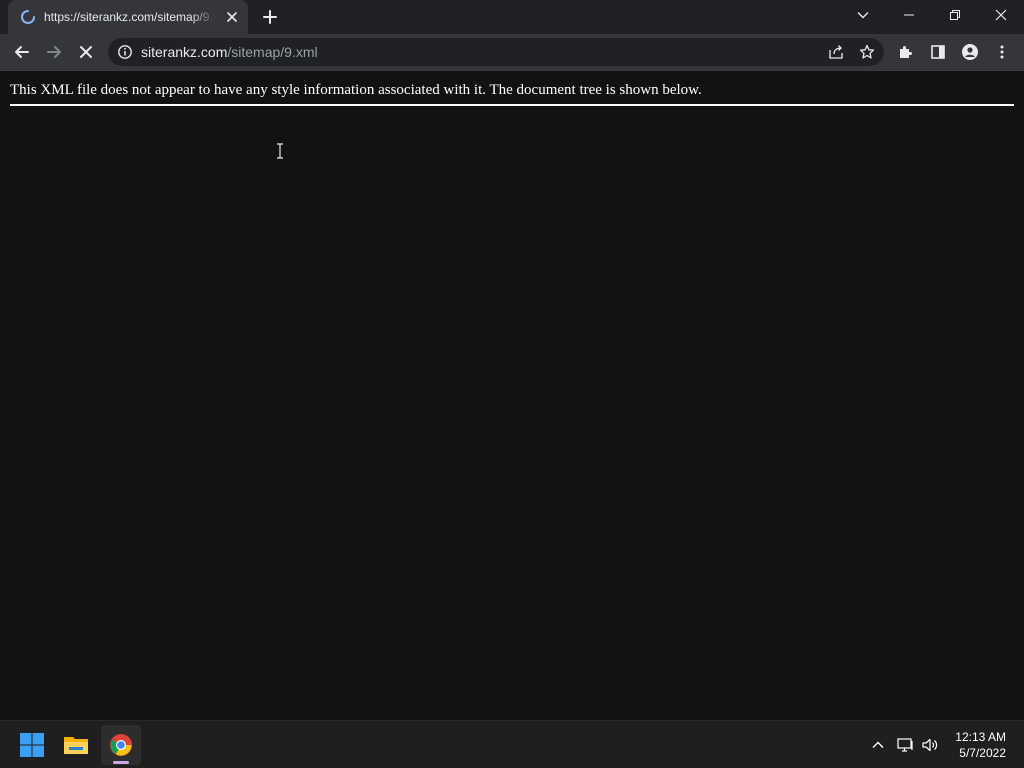 This screenshot has height=768, width=1024. I want to click on side-panel-icon, so click(938, 52).